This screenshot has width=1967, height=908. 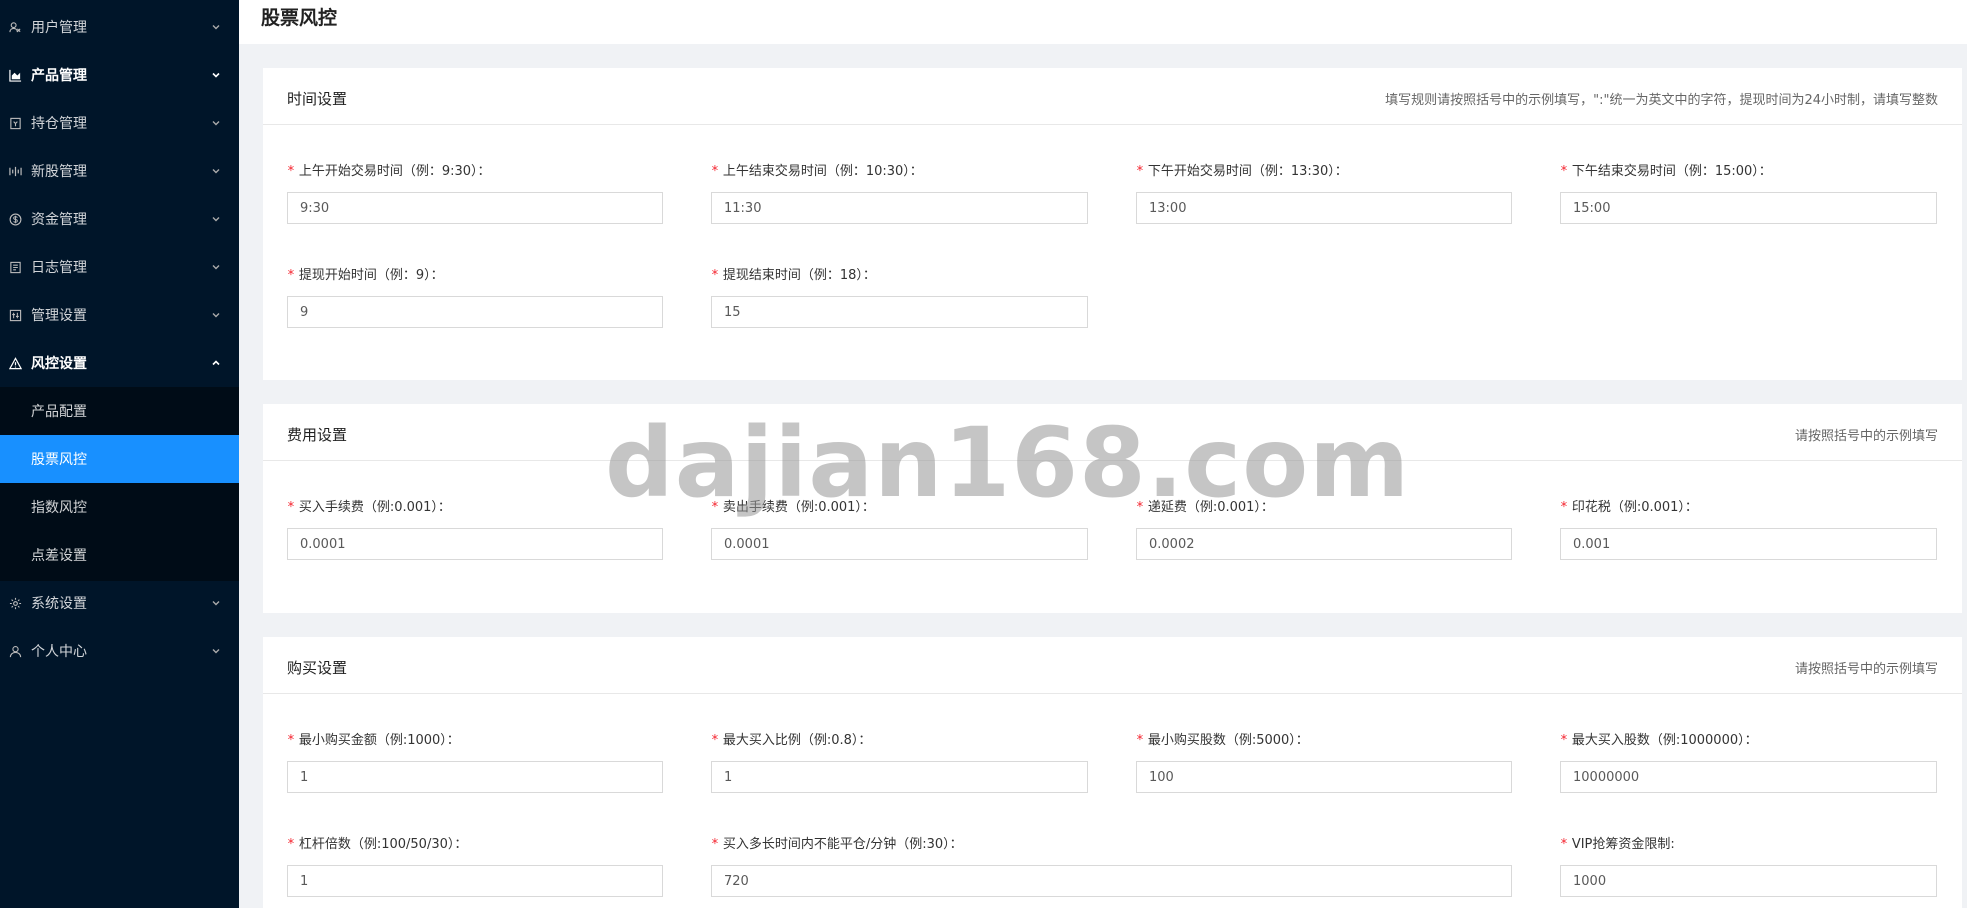 What do you see at coordinates (1111, 881) in the screenshot?
I see `no-close-minutes-input` at bounding box center [1111, 881].